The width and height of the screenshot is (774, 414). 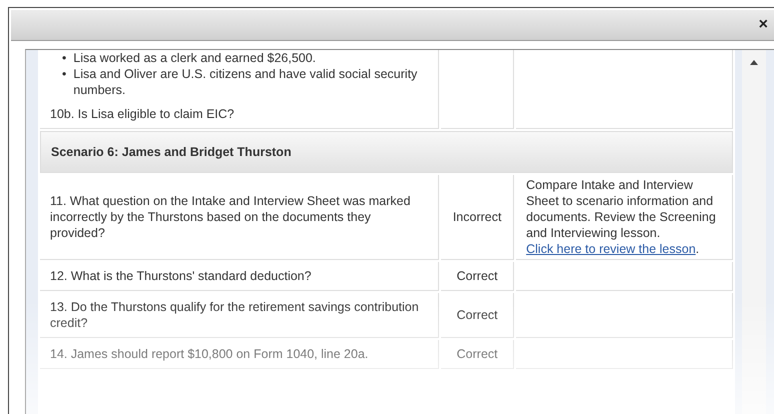 What do you see at coordinates (181, 276) in the screenshot?
I see `question-text: 12. What is the Thurstons' standard deduction?` at bounding box center [181, 276].